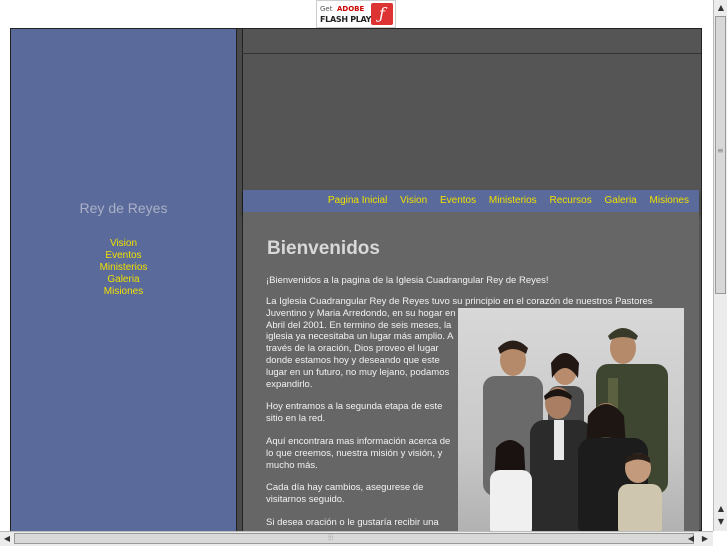 This screenshot has height=546, width=727. Describe the element at coordinates (458, 200) in the screenshot. I see `nav-item-eventos: Eventos` at that location.